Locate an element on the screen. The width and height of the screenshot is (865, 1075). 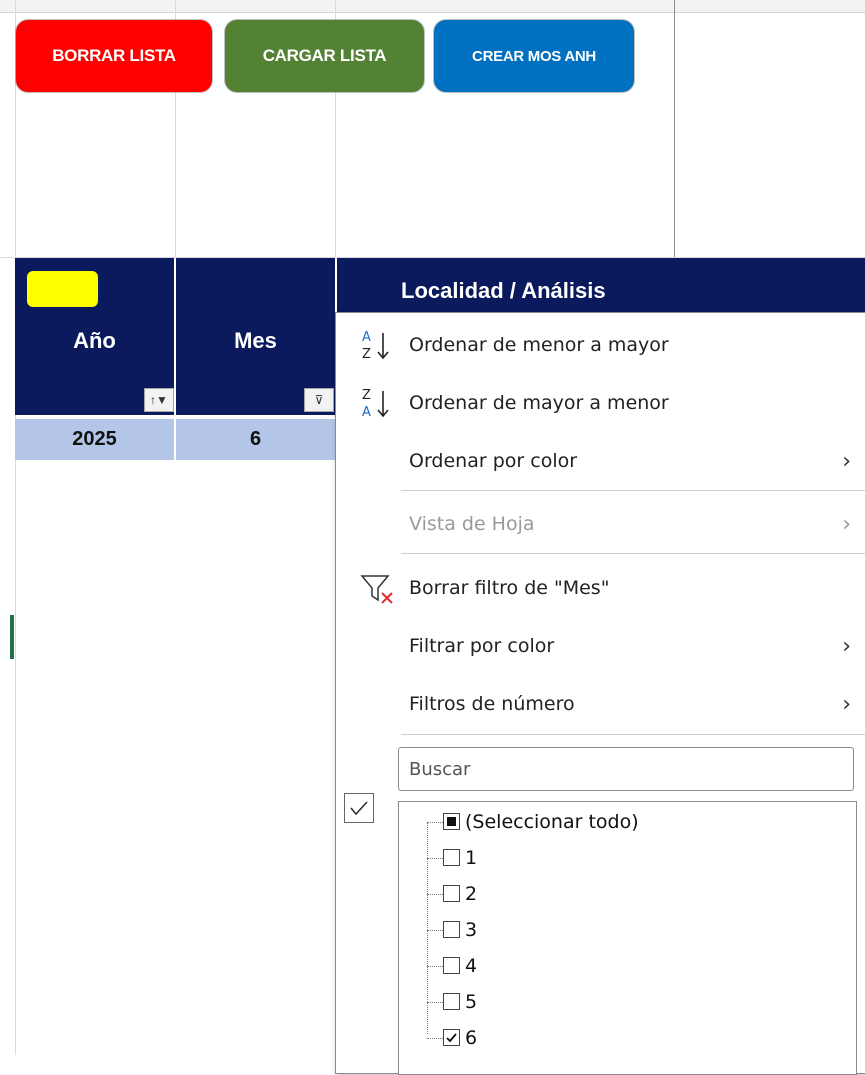
filter-active-icon: ⊽ is located at coordinates (319, 400).